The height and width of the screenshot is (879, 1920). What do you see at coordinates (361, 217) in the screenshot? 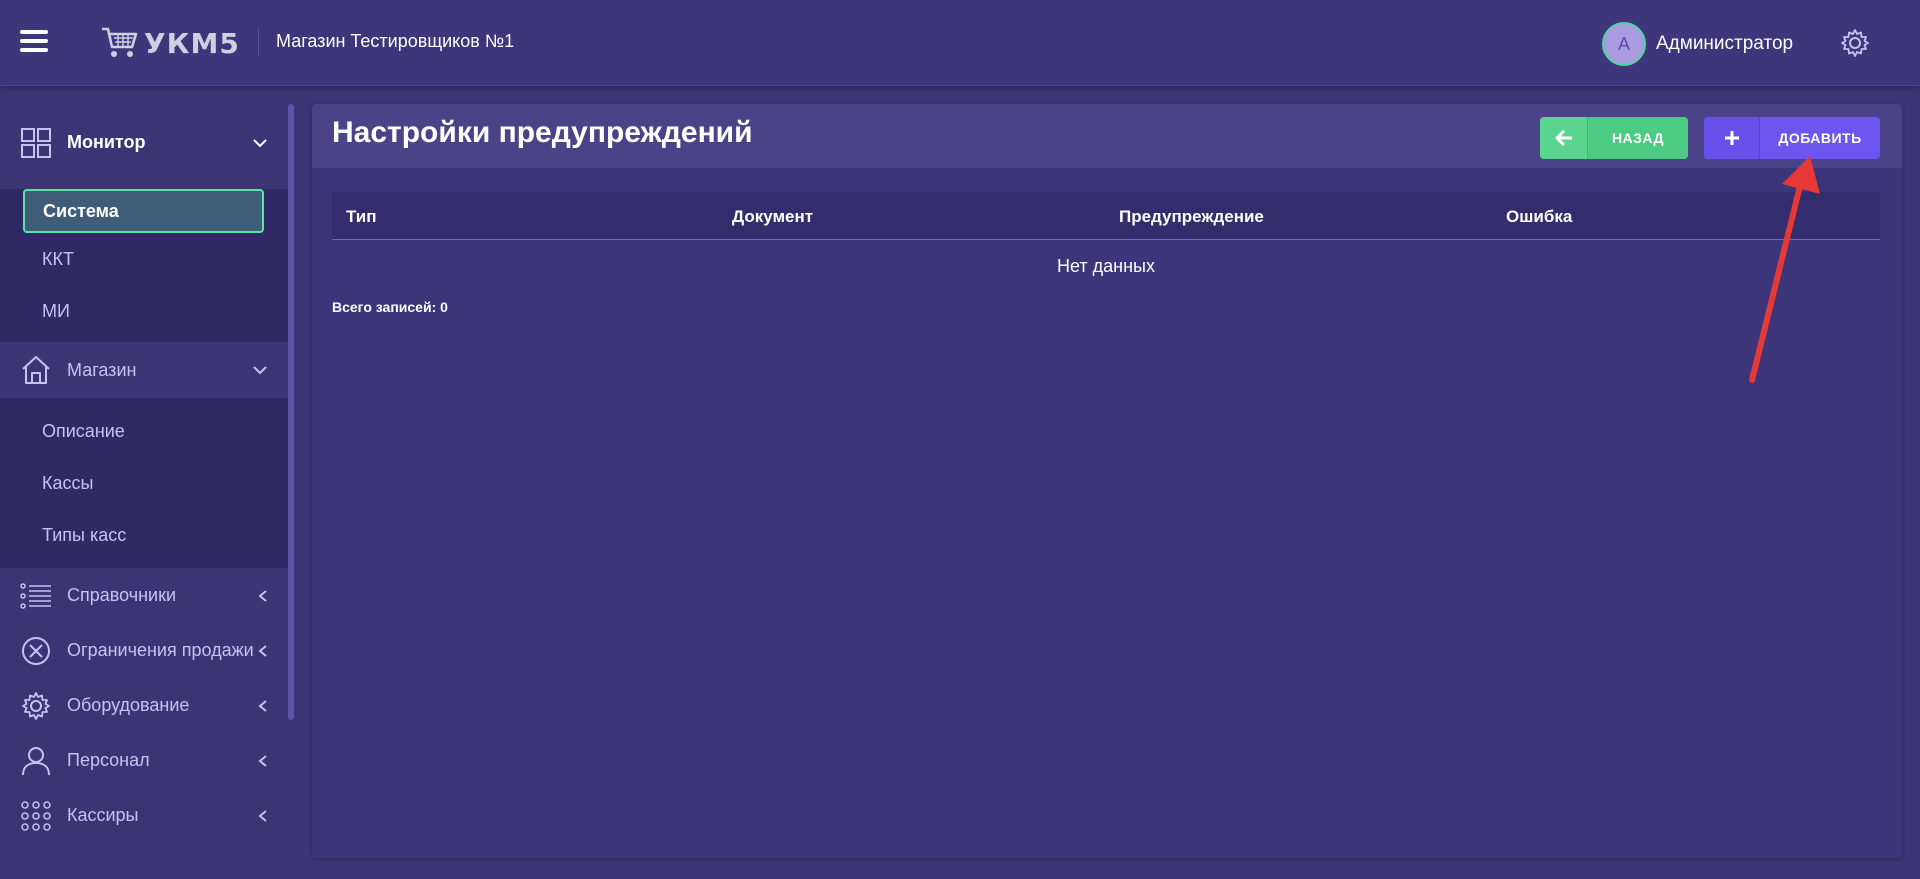
I see `column-header-type: Тип` at bounding box center [361, 217].